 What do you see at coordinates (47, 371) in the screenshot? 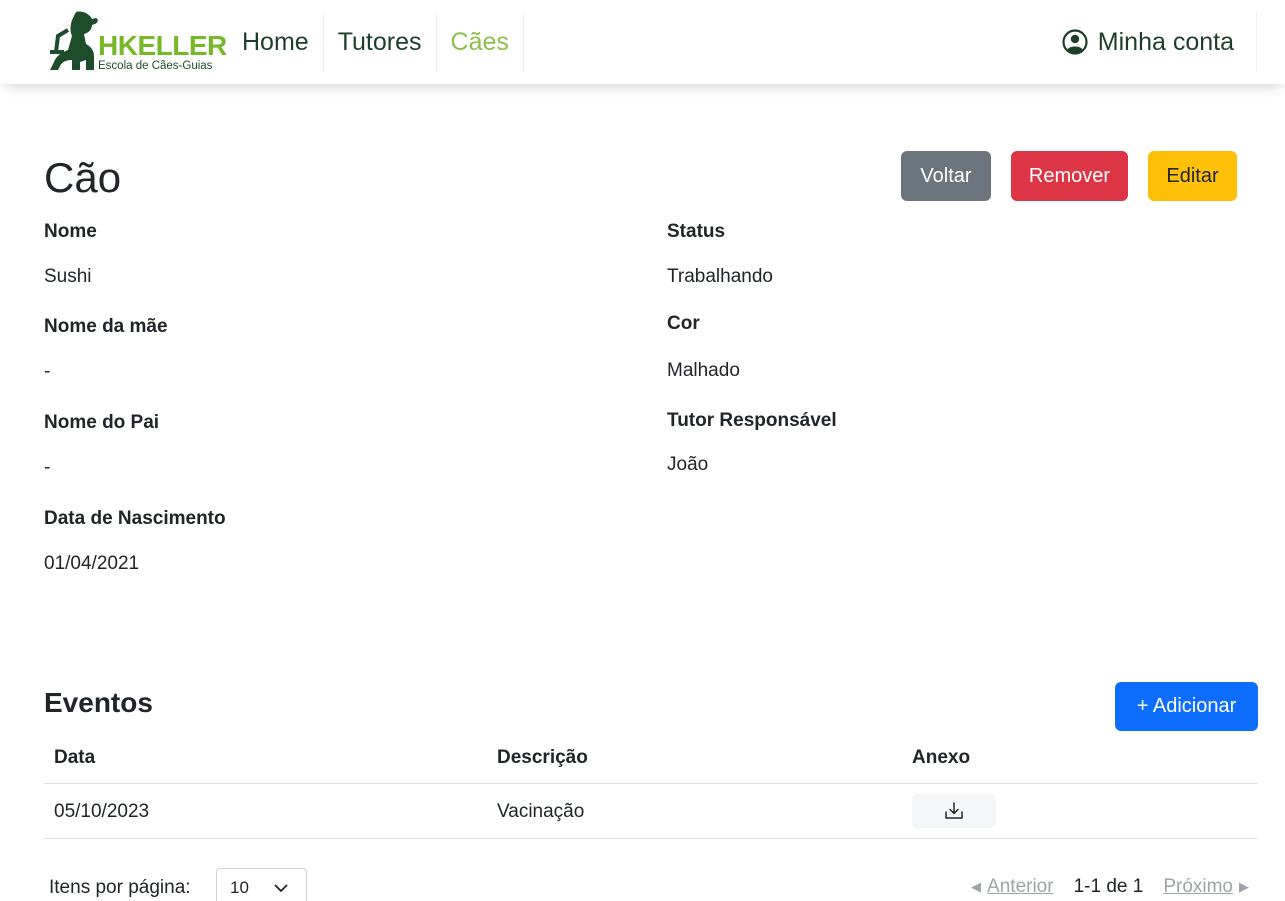
I see `field-value-nome-mae: -` at bounding box center [47, 371].